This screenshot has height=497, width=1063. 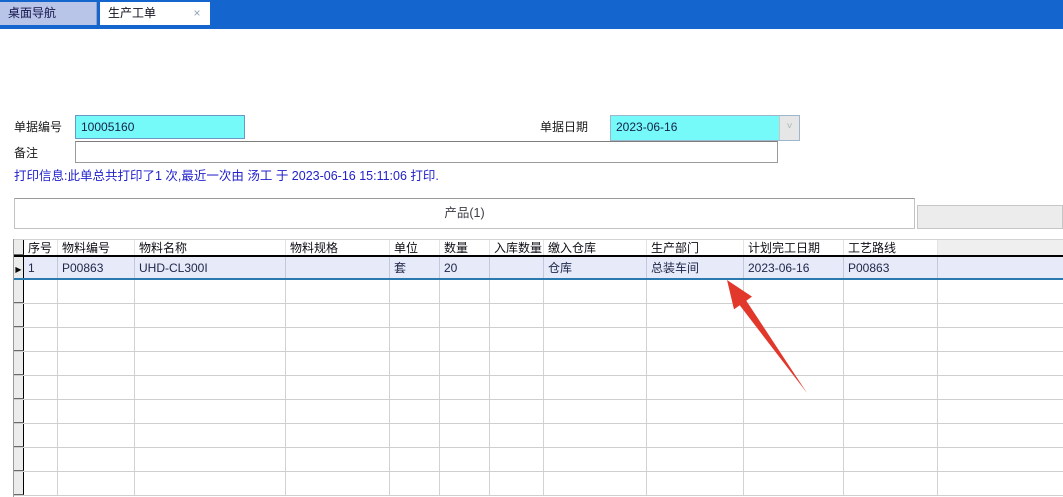 What do you see at coordinates (426, 152) in the screenshot?
I see `remarks-input` at bounding box center [426, 152].